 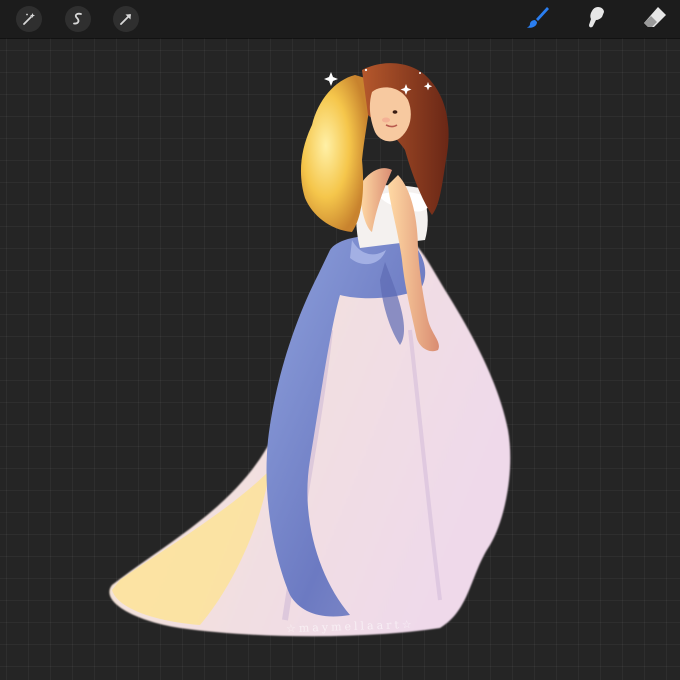 I want to click on magic-wand-icon, so click(x=29, y=19).